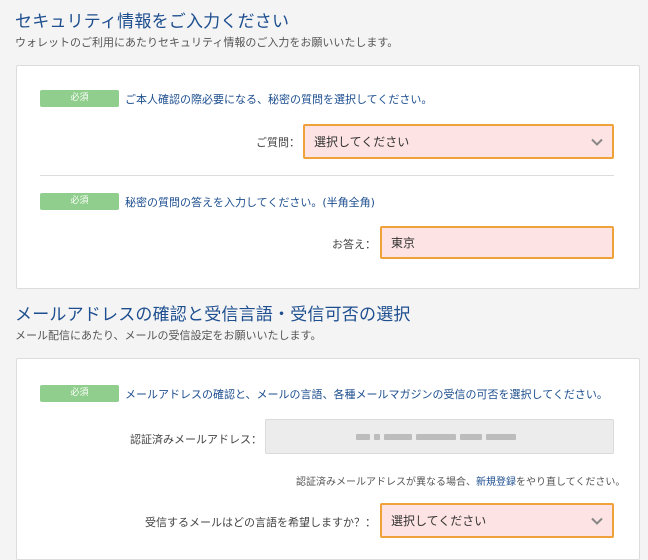  What do you see at coordinates (497, 520) in the screenshot?
I see `language-select: 選択してください` at bounding box center [497, 520].